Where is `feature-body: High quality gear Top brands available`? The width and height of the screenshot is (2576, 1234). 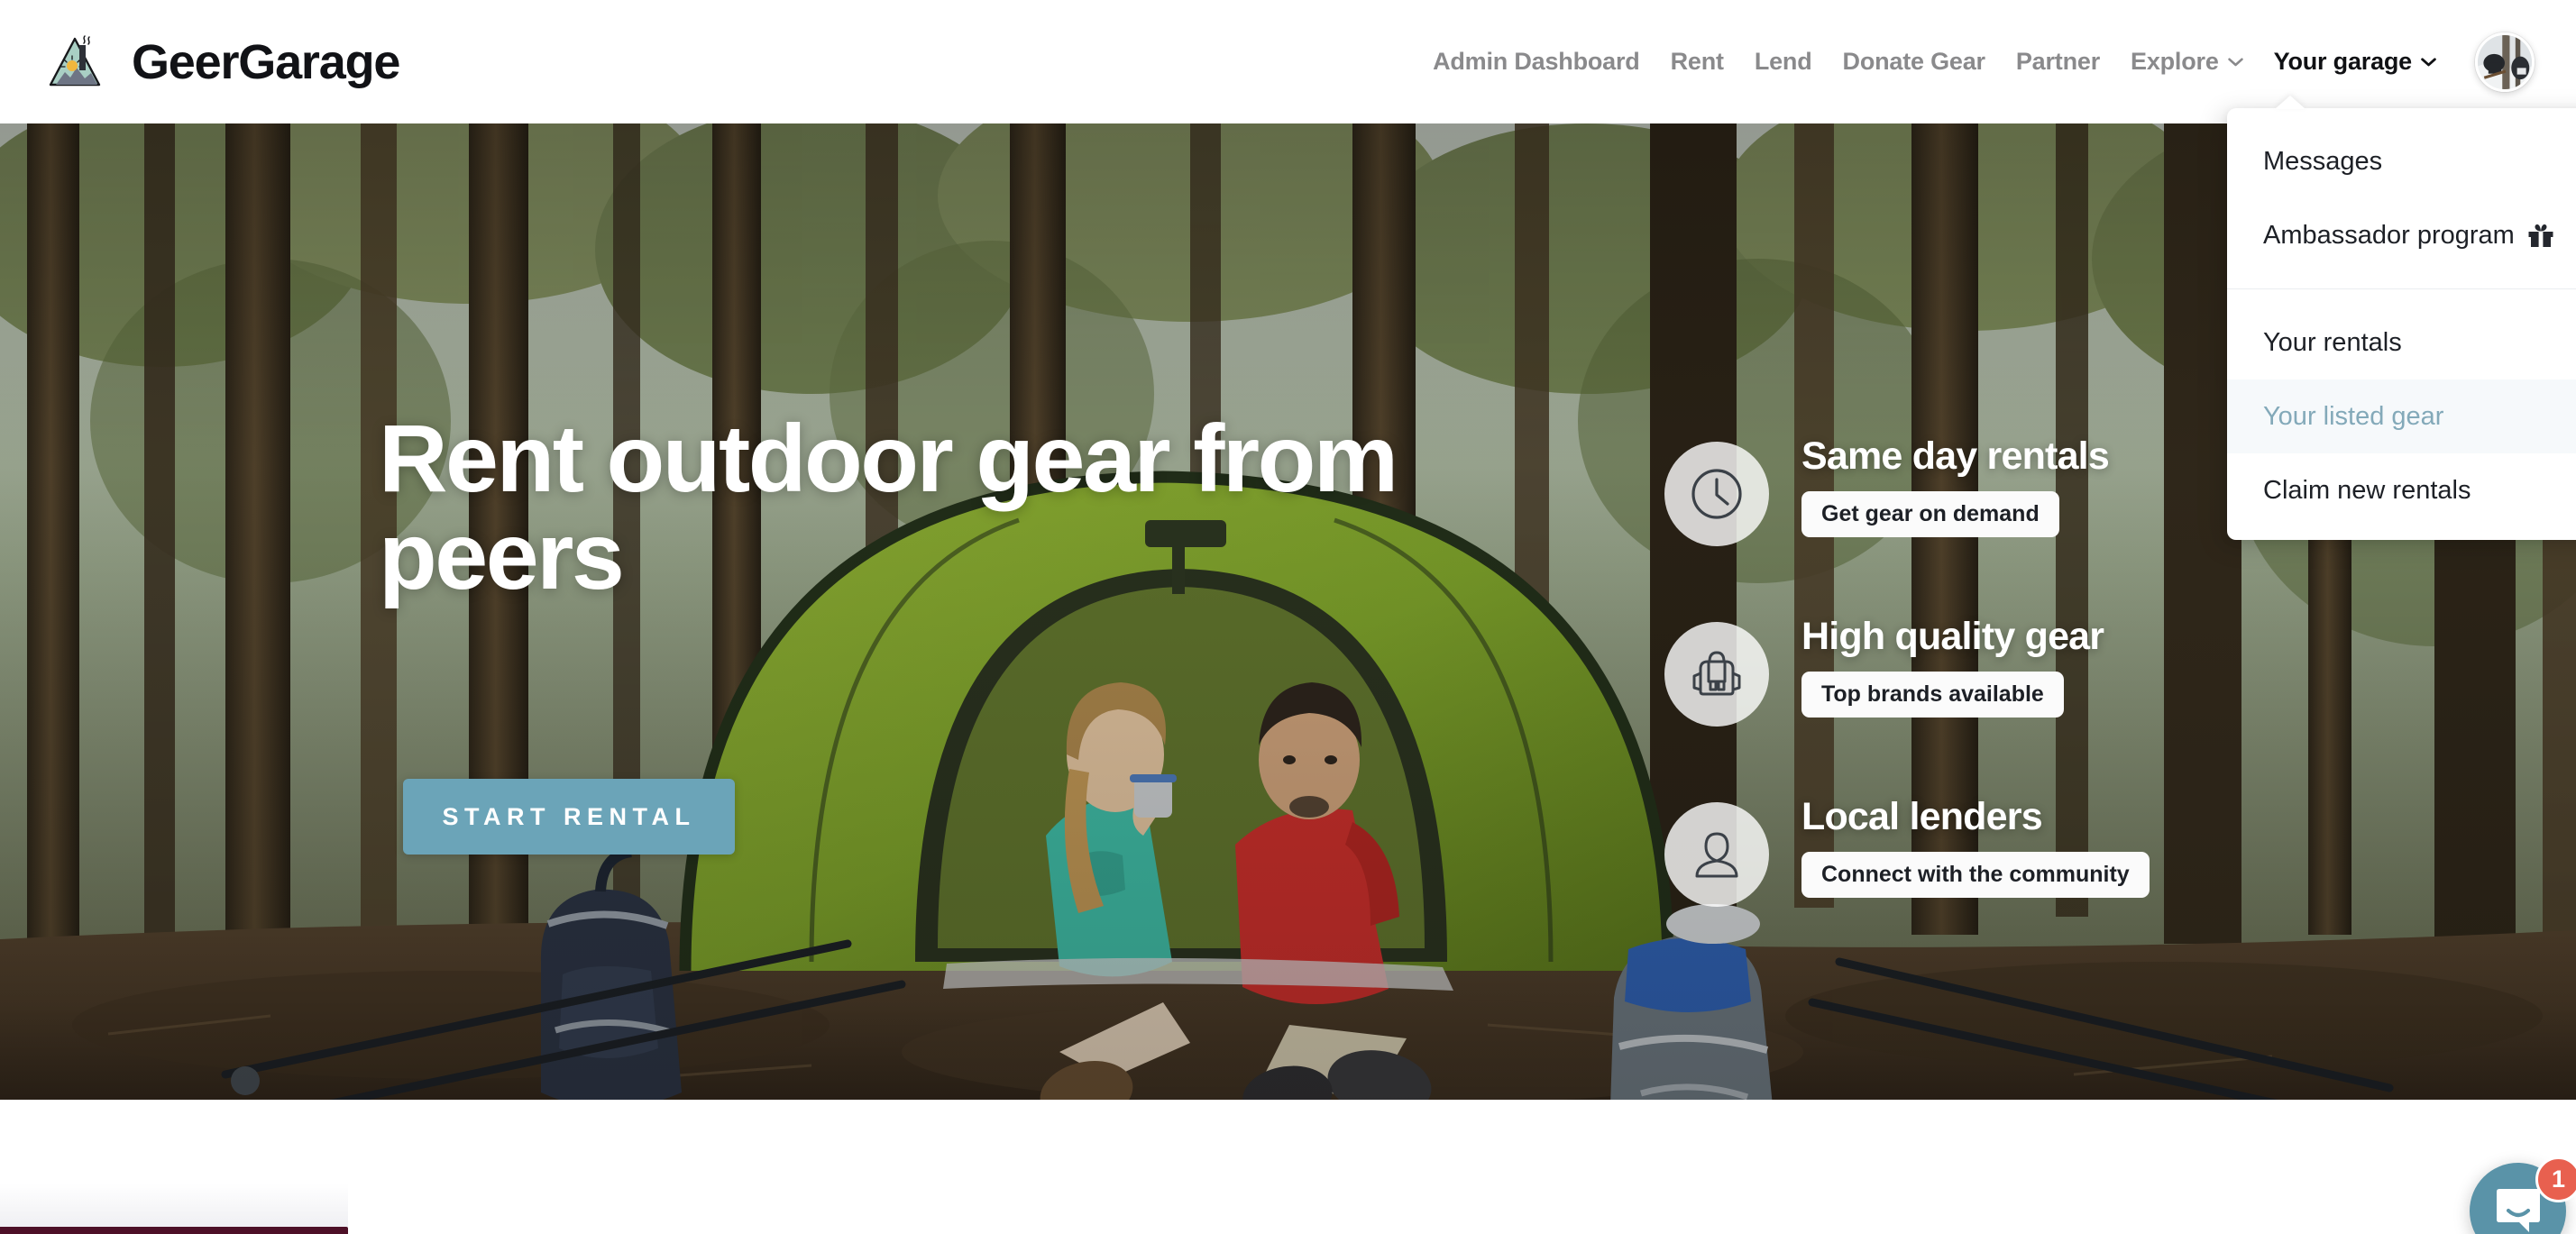 feature-body: High quality gear Top brands available is located at coordinates (1952, 666).